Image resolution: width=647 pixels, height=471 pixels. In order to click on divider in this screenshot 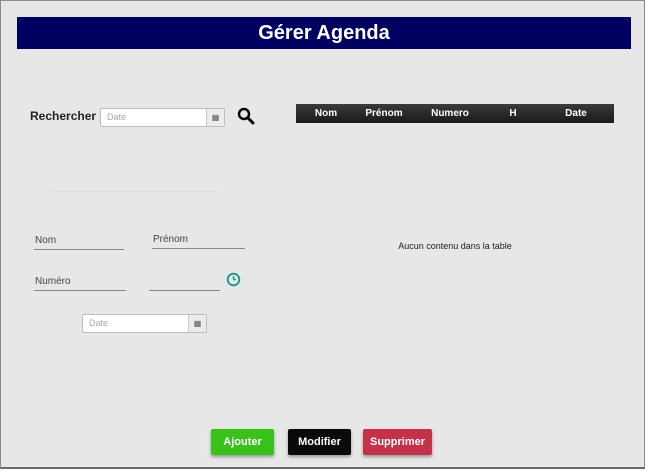, I will do `click(134, 191)`.